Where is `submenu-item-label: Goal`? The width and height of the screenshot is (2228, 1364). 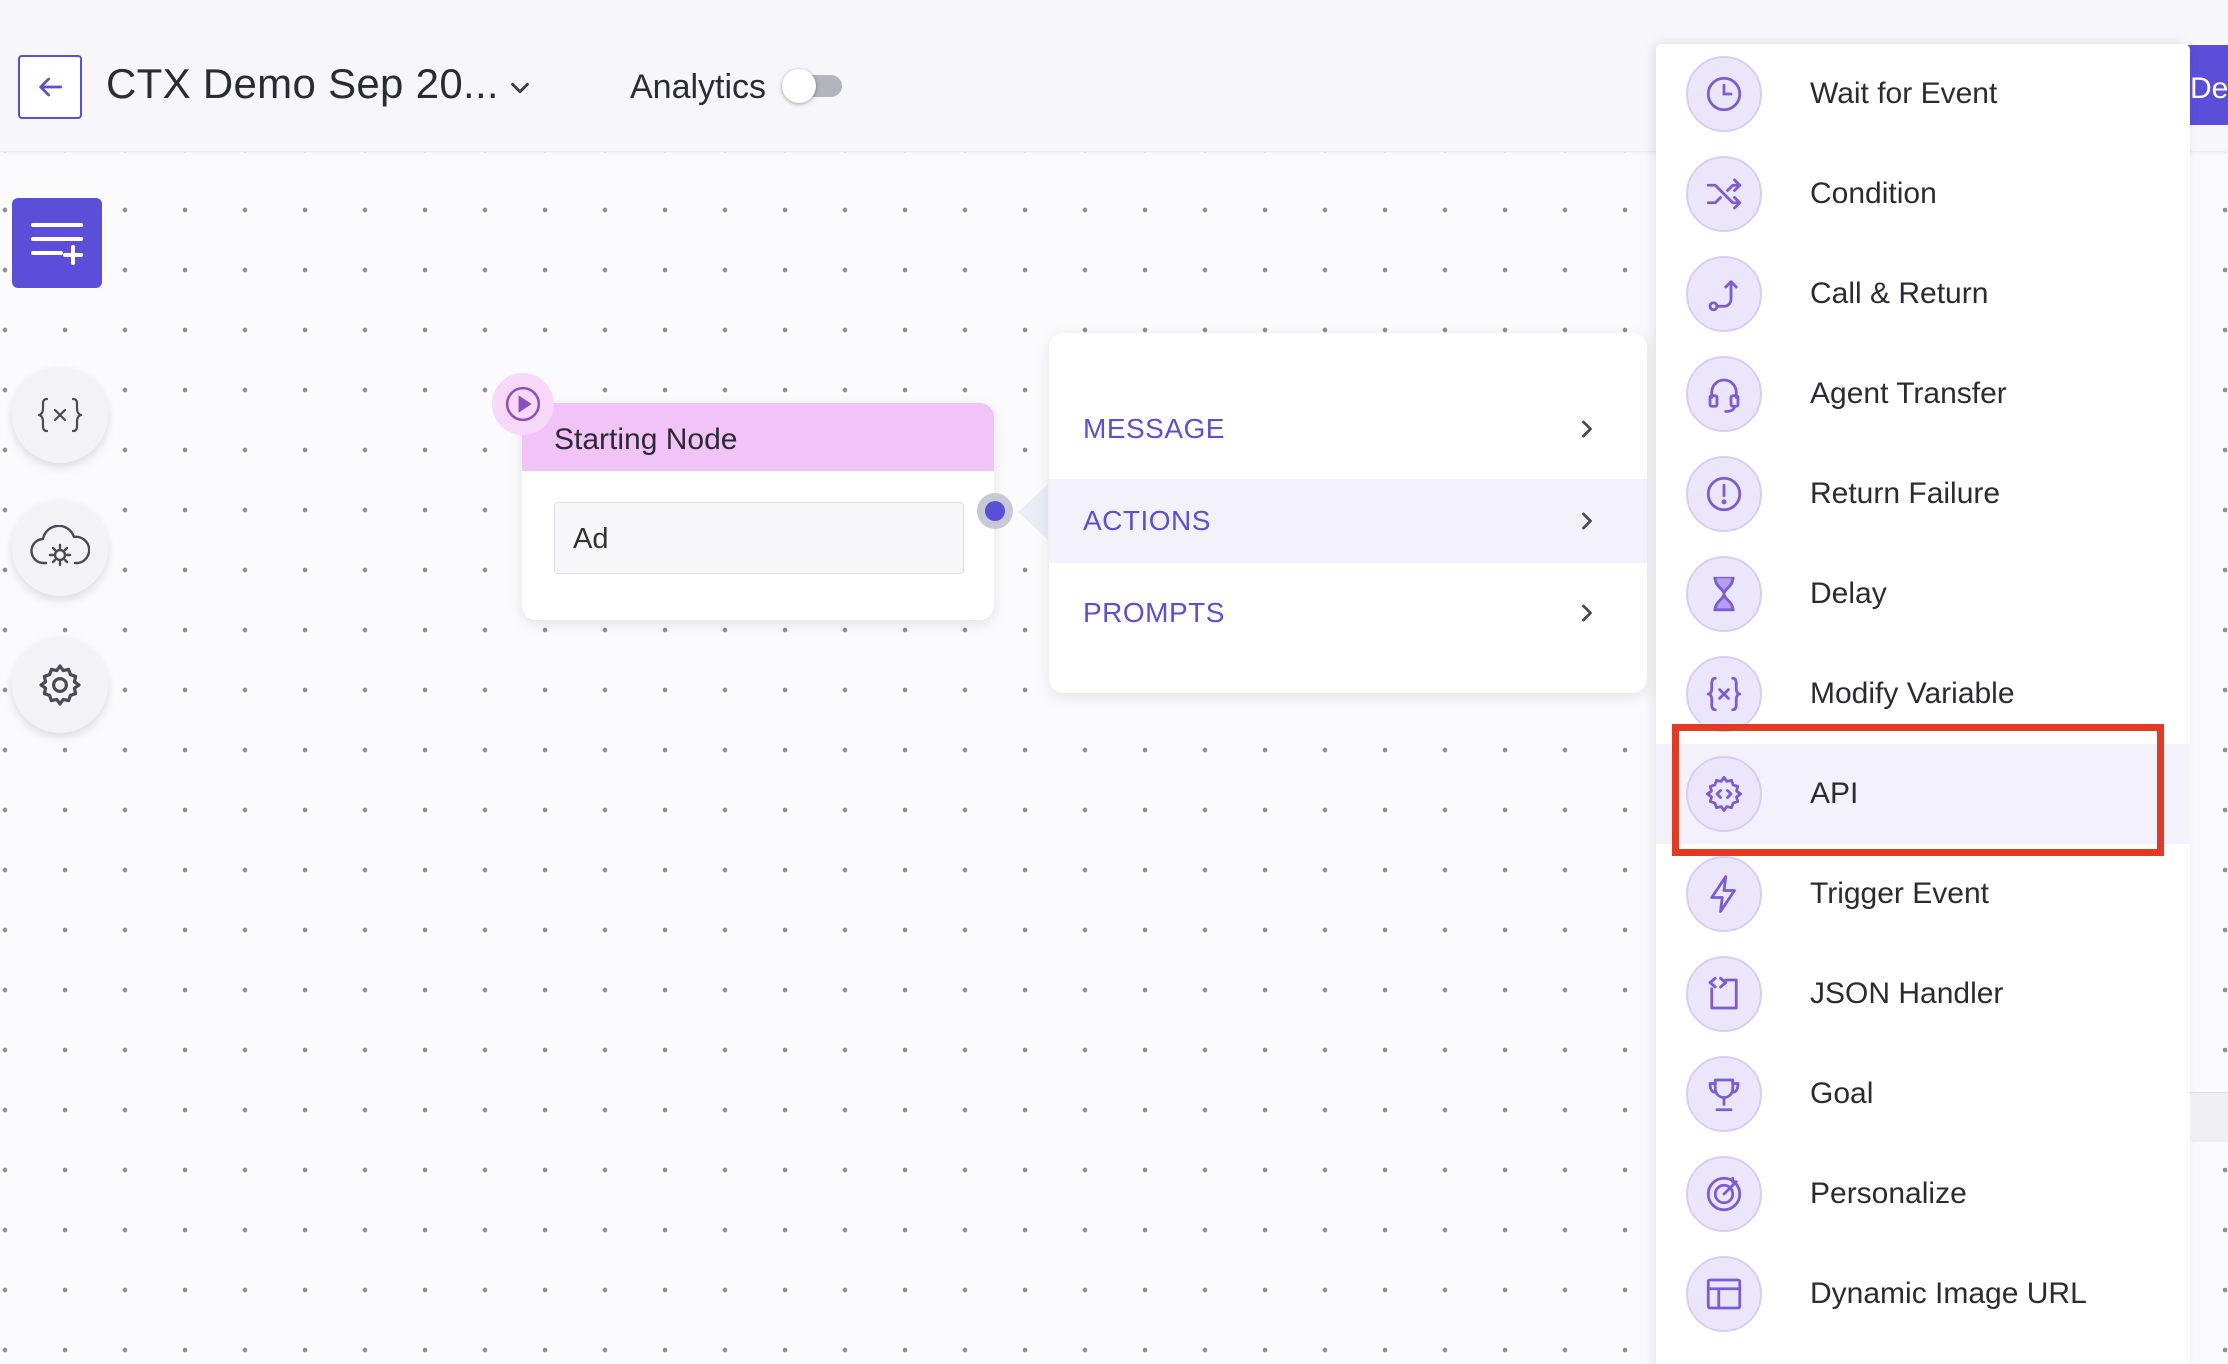 submenu-item-label: Goal is located at coordinates (1842, 1093).